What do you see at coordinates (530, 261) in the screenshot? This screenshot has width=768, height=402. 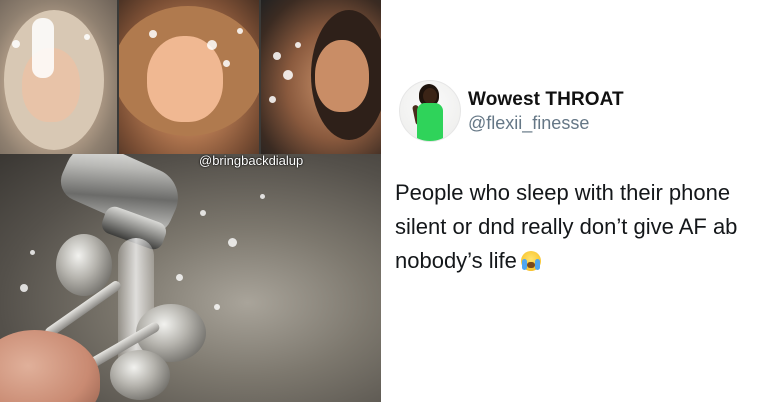 I see `loudly-crying-face-icon` at bounding box center [530, 261].